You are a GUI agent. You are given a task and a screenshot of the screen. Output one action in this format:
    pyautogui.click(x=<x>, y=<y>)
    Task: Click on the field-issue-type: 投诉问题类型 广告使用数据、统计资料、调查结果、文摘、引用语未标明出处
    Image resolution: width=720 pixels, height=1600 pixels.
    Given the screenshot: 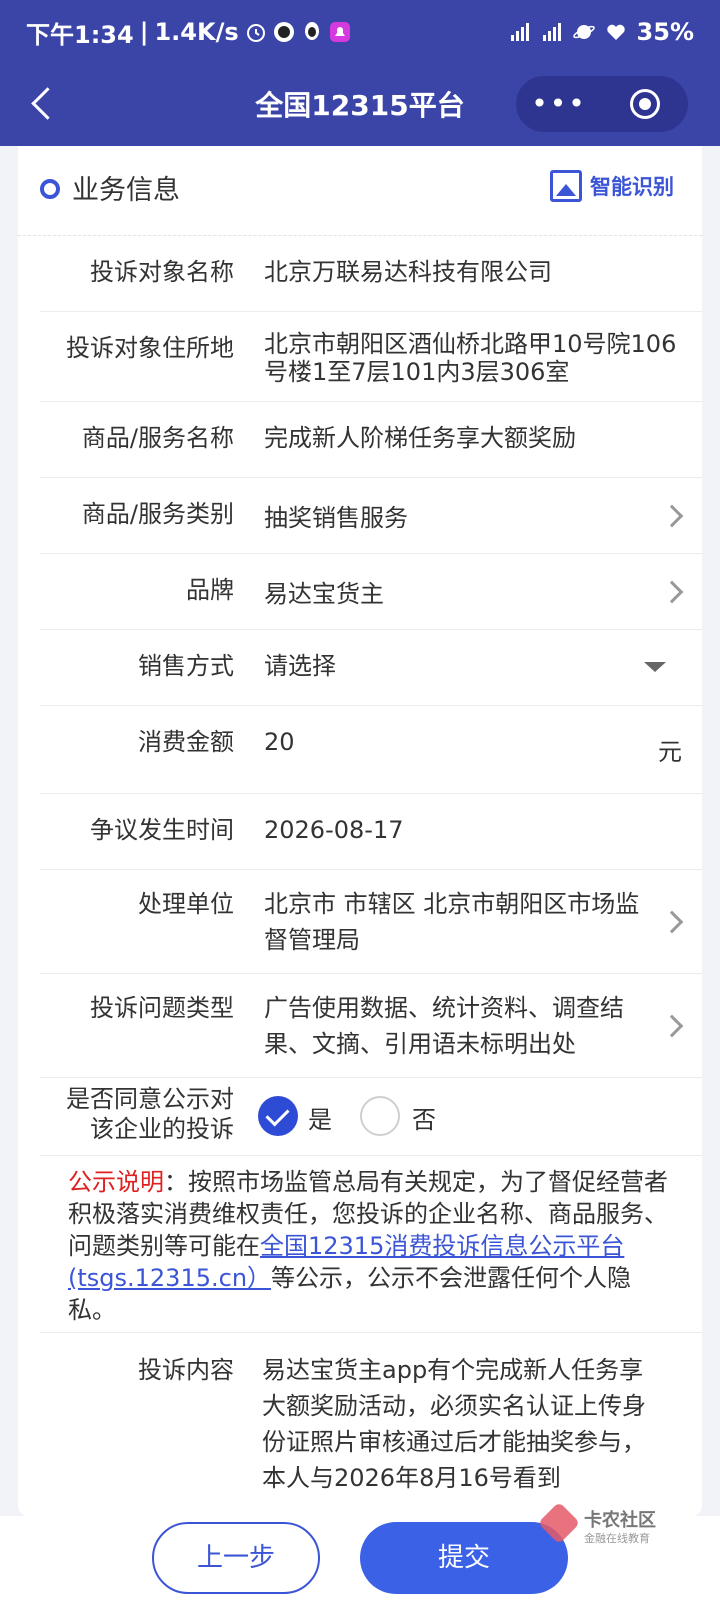 What is the action you would take?
    pyautogui.click(x=371, y=1026)
    